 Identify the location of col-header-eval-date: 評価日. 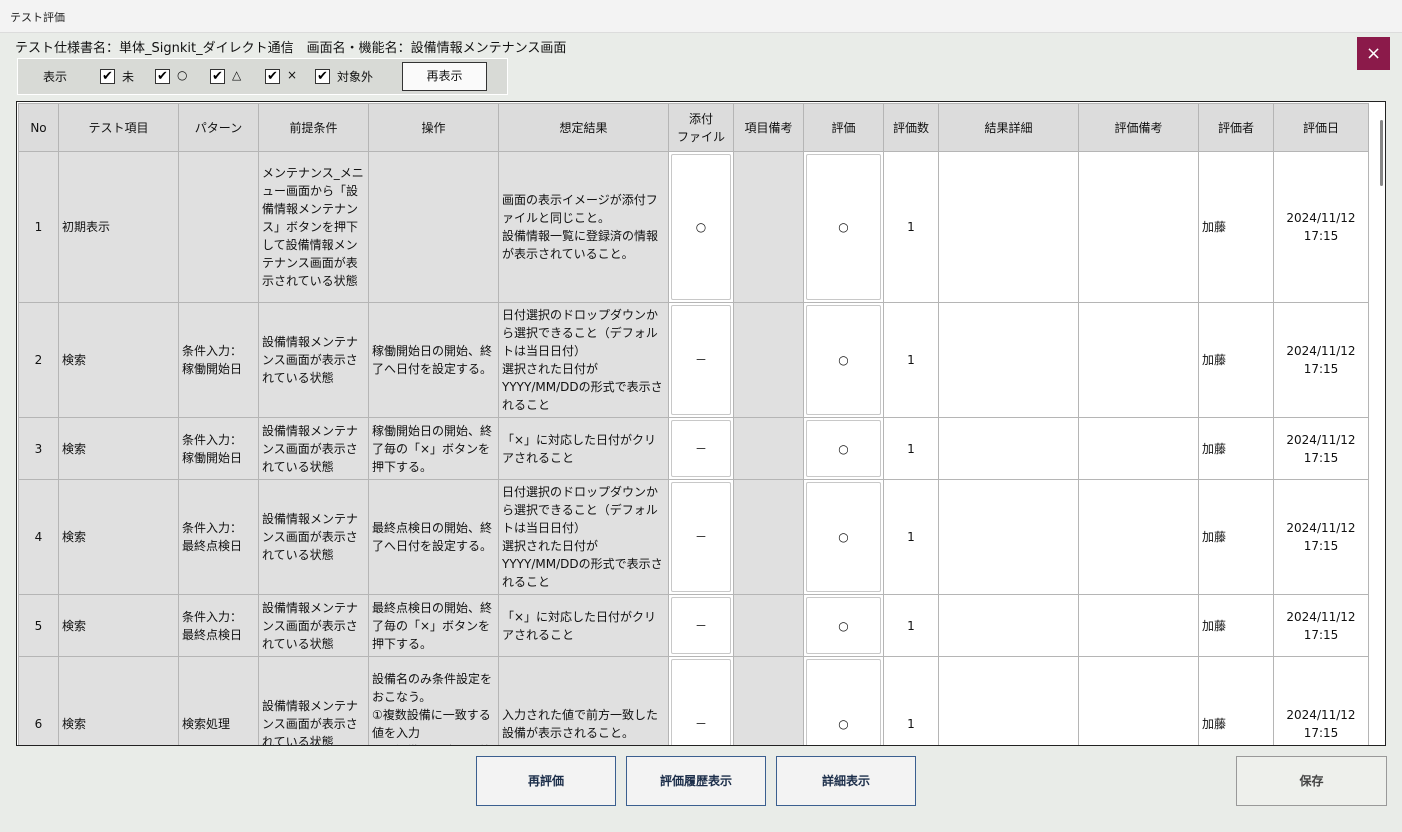
(1321, 127).